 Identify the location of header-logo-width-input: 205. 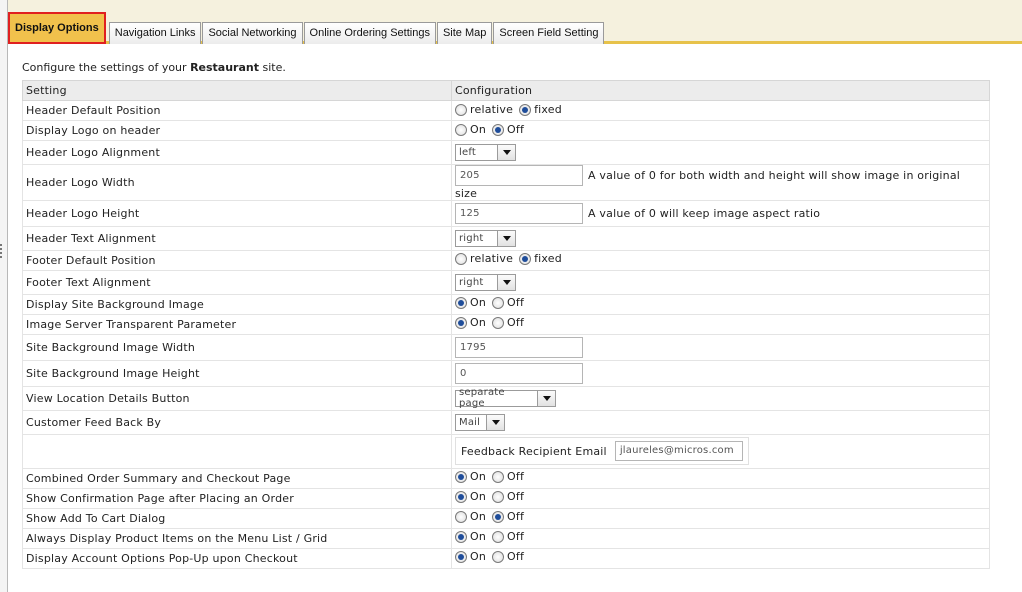
(519, 175).